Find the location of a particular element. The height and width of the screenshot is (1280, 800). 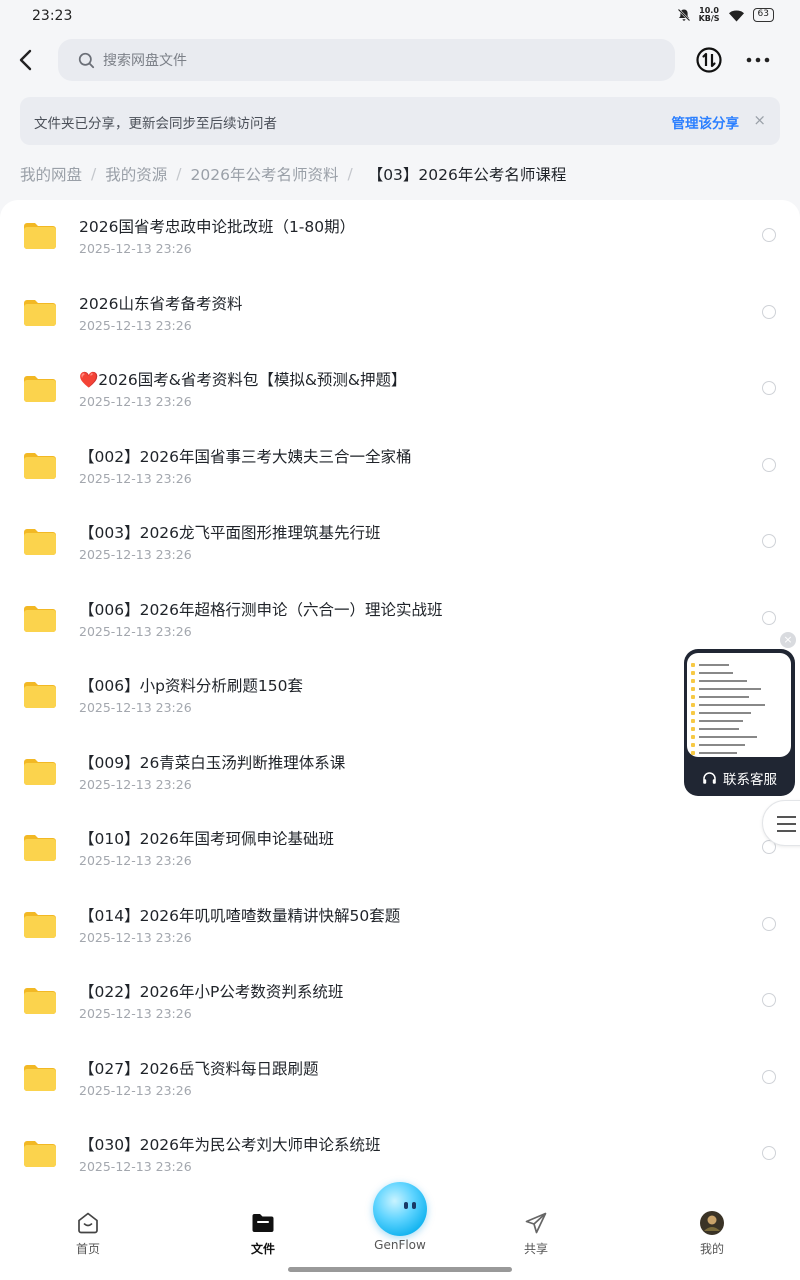

genflow-mascot-icon is located at coordinates (400, 1209).